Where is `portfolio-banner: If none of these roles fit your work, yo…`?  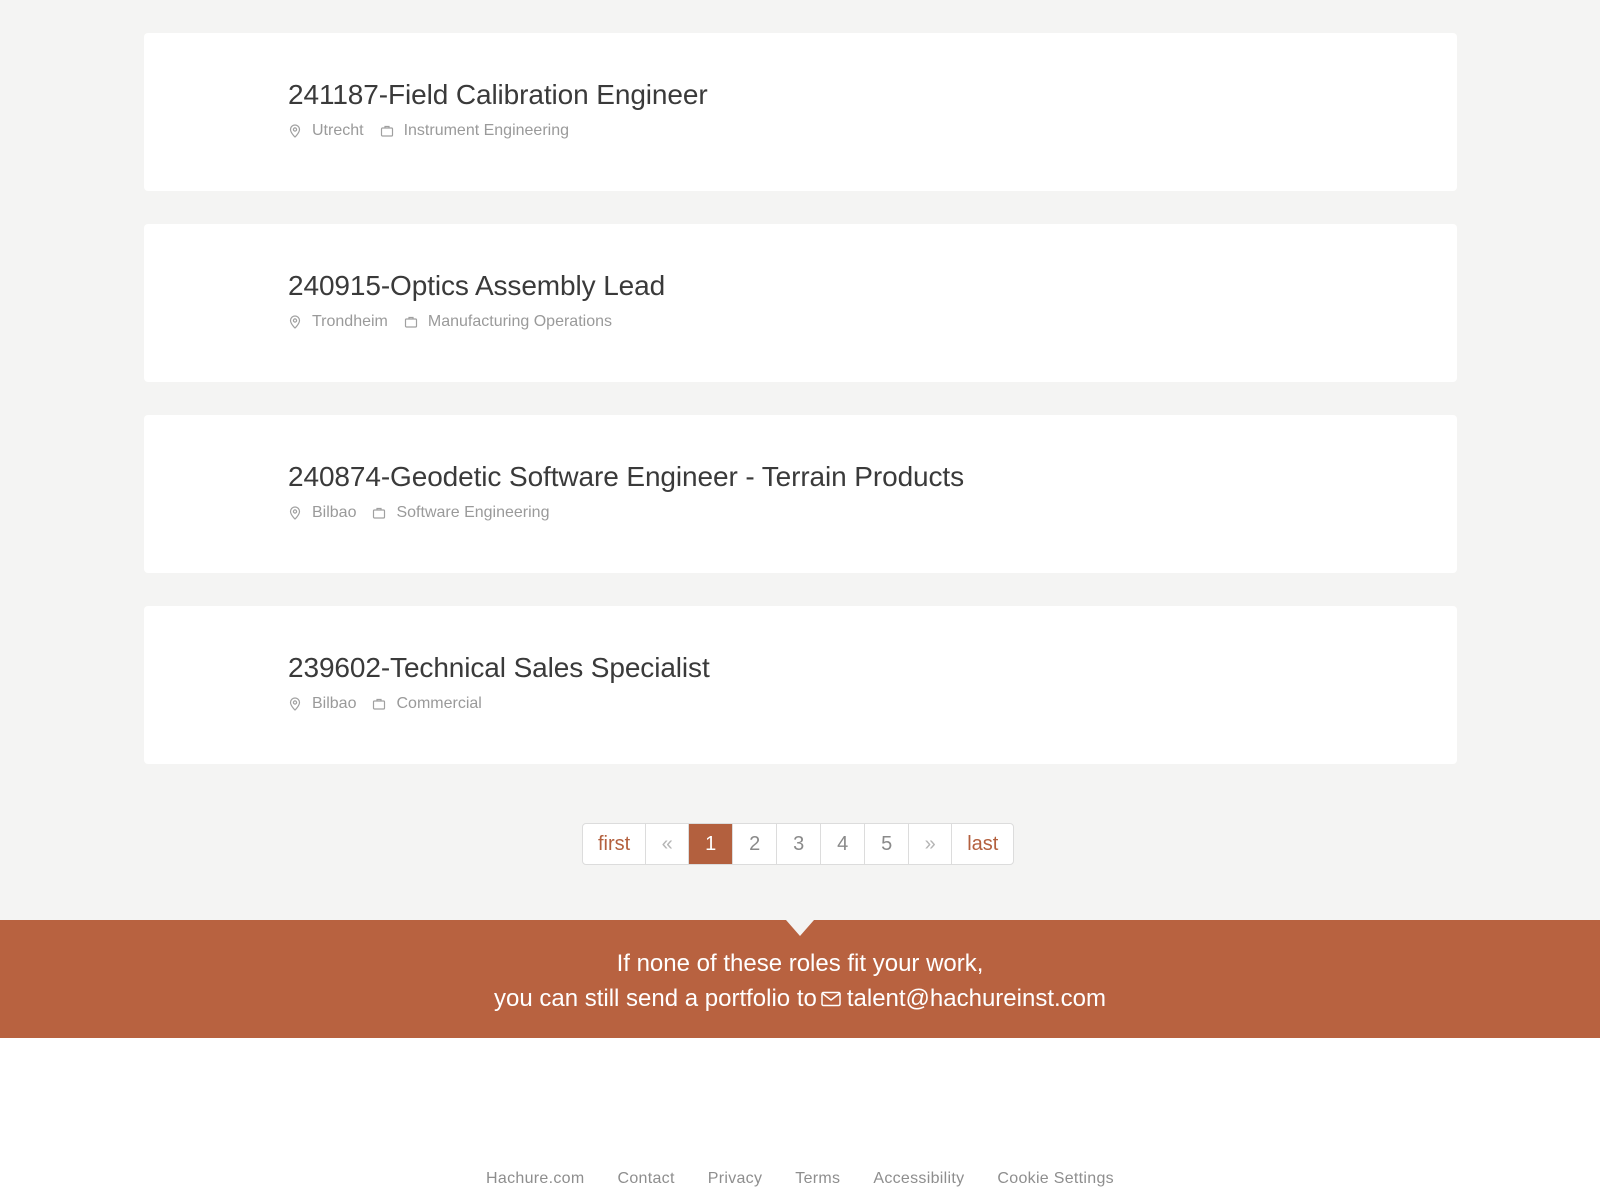 portfolio-banner: If none of these roles fit your work, yo… is located at coordinates (800, 979).